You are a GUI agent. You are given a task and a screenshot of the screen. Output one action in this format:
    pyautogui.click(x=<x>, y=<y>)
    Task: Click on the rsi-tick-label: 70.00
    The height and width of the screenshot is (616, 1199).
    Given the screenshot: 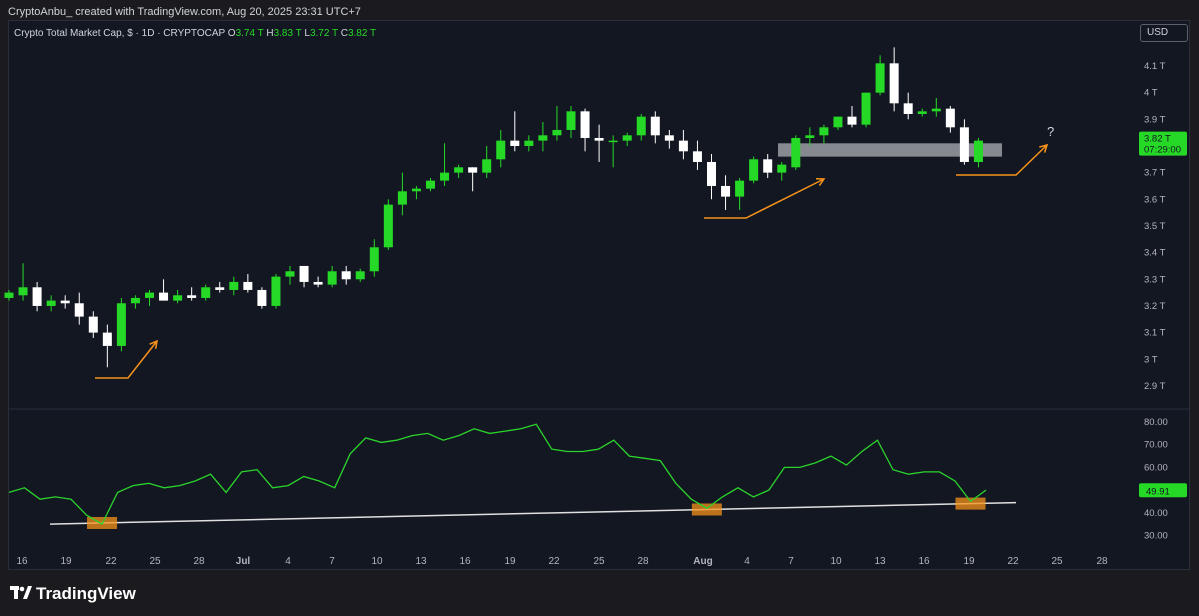 What is the action you would take?
    pyautogui.click(x=1156, y=445)
    